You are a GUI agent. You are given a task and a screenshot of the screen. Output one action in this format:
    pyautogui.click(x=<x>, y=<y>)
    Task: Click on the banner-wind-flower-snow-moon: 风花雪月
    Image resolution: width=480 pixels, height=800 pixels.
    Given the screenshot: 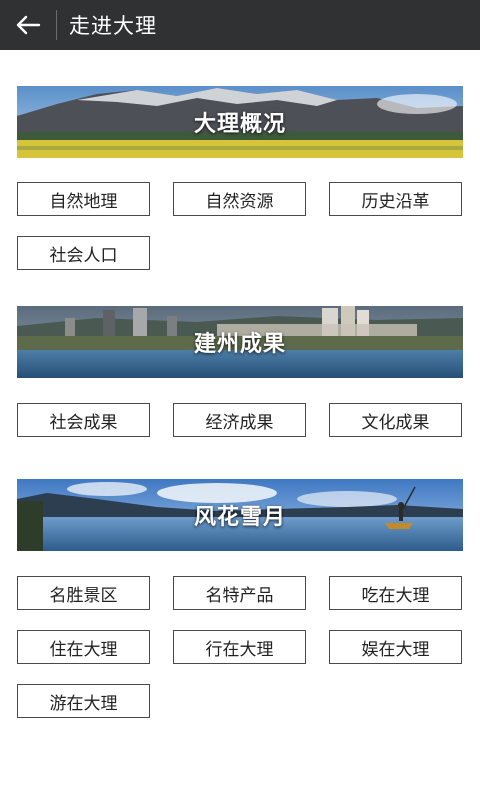 What is the action you would take?
    pyautogui.click(x=240, y=515)
    